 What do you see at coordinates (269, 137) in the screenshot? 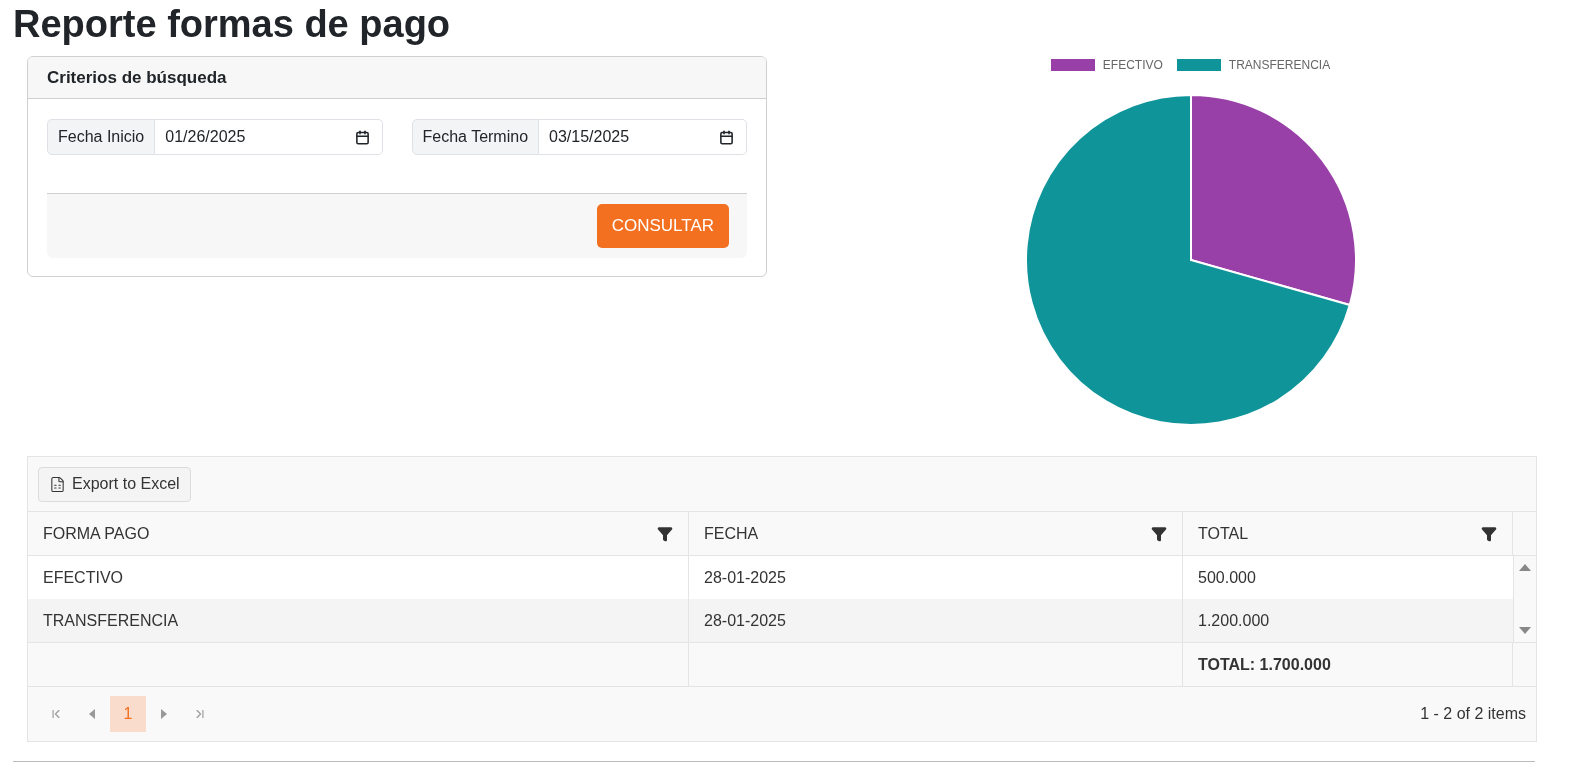
I see `date-field: 01/26/2025` at bounding box center [269, 137].